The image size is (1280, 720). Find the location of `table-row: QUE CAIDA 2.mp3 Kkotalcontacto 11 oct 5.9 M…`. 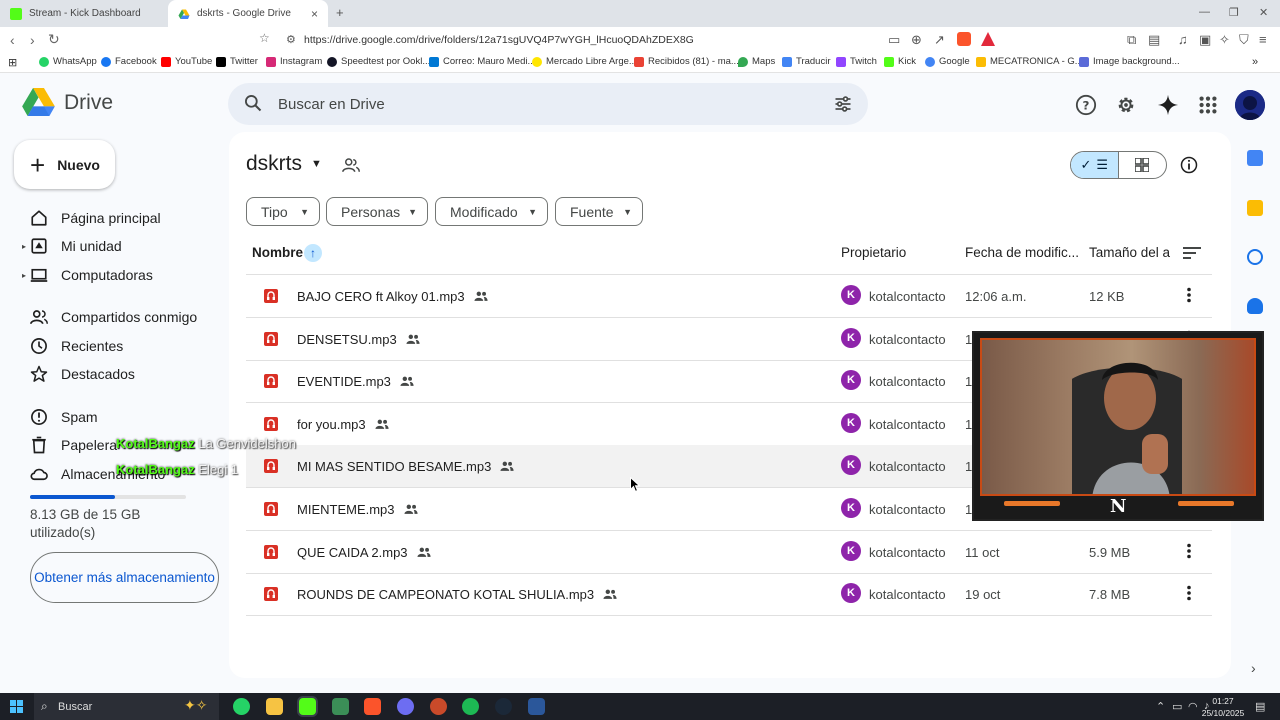

table-row: QUE CAIDA 2.mp3 Kkotalcontacto 11 oct 5.9 M… is located at coordinates (729, 552).